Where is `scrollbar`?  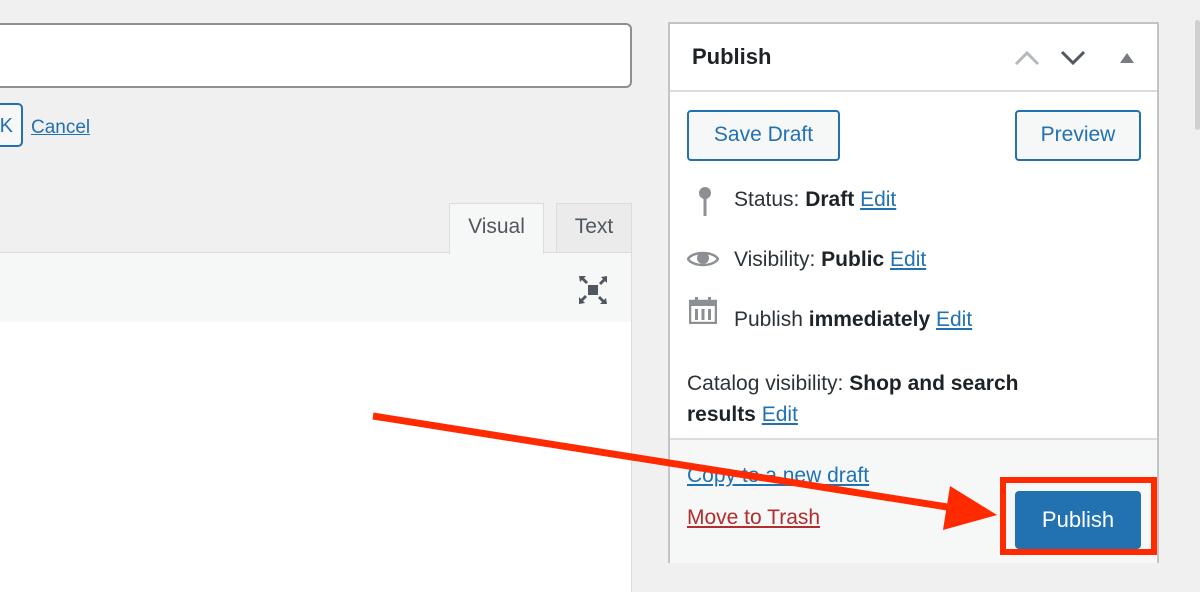
scrollbar is located at coordinates (1197, 75).